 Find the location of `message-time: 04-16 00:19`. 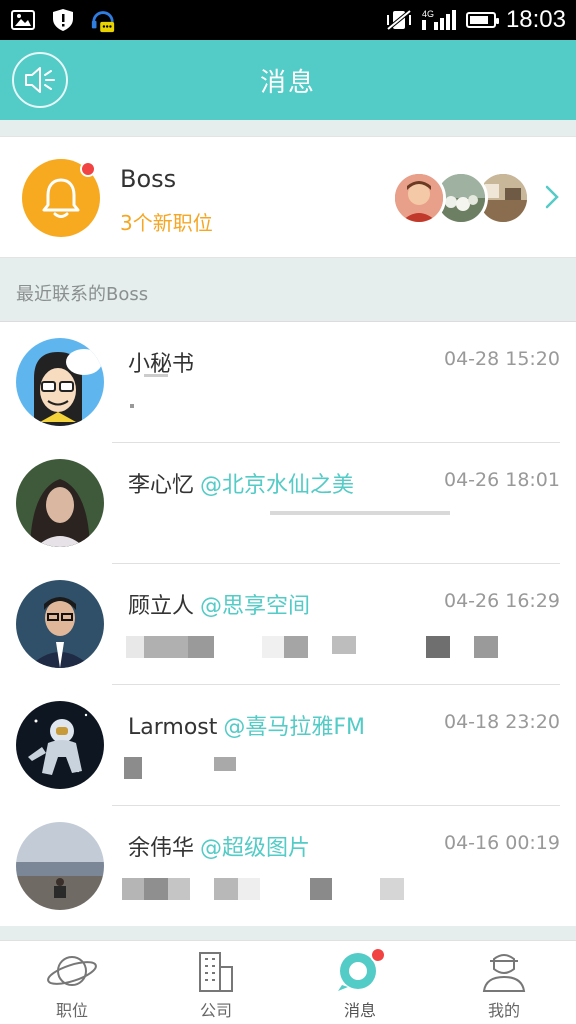

message-time: 04-16 00:19 is located at coordinates (501, 843).